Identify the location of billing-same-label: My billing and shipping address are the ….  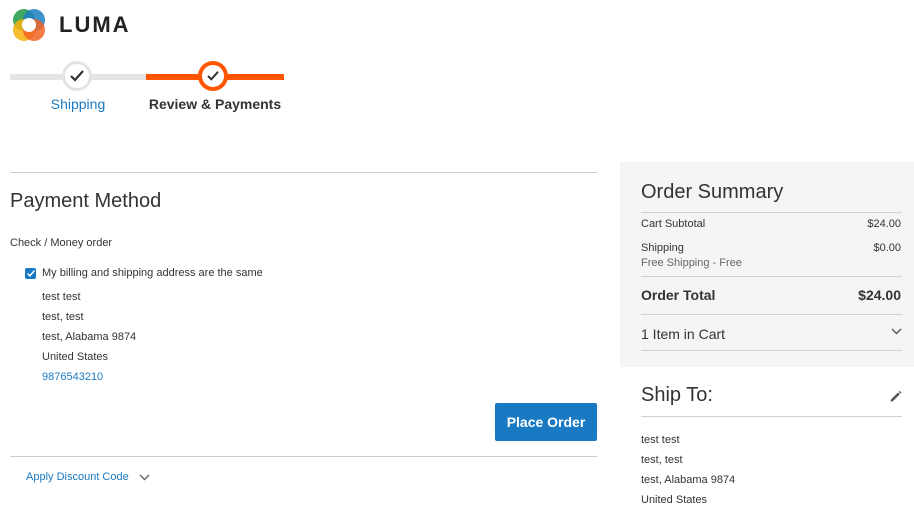
(152, 273).